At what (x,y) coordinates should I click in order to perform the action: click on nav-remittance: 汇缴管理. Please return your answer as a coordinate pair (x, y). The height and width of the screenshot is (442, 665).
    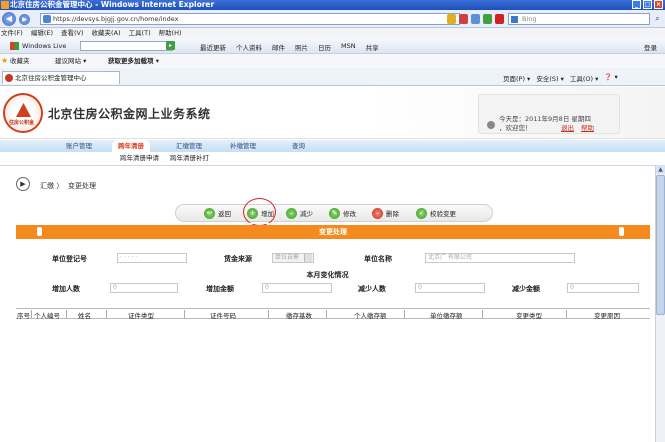
    Looking at the image, I should click on (189, 146).